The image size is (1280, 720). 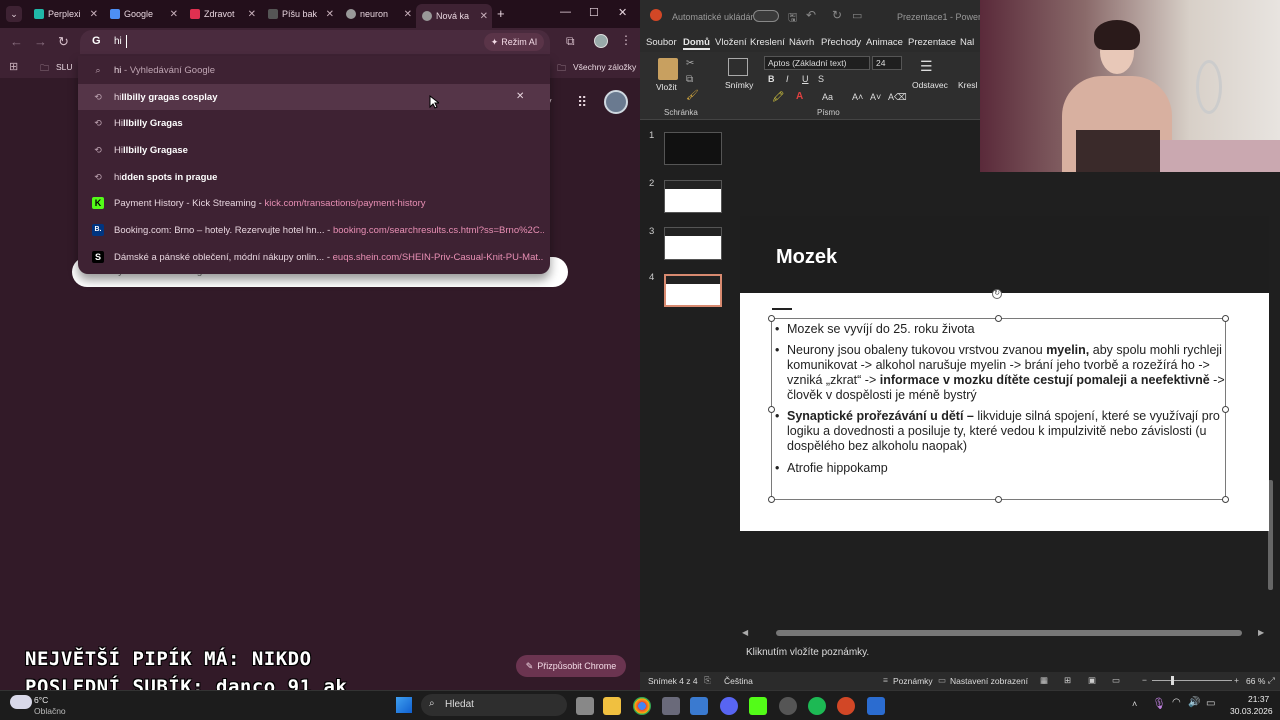 What do you see at coordinates (565, 12) in the screenshot?
I see `minimize-icon: —` at bounding box center [565, 12].